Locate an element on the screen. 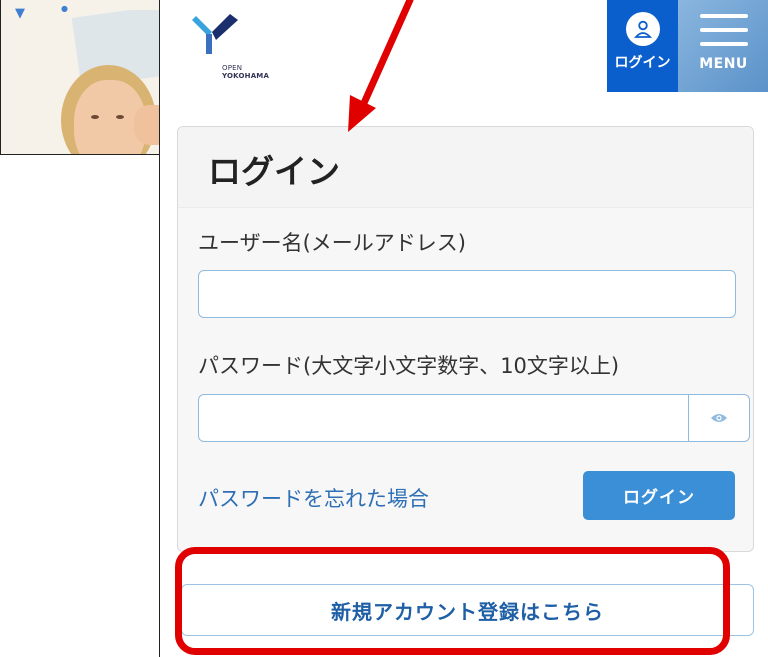 Image resolution: width=768 pixels, height=657 pixels. password-input is located at coordinates (444, 418).